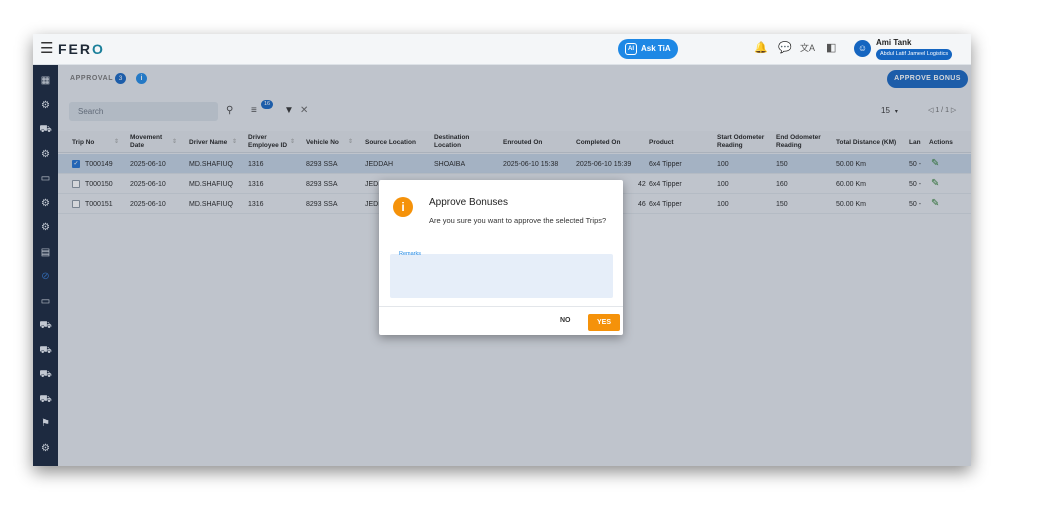  Describe the element at coordinates (410, 254) in the screenshot. I see `remarks-label: Remarks` at that location.